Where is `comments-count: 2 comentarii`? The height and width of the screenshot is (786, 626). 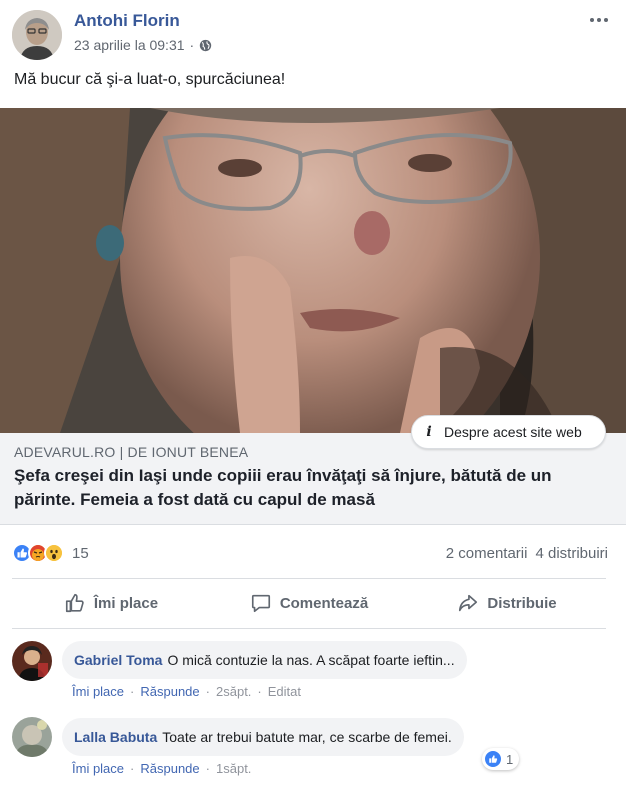 comments-count: 2 comentarii is located at coordinates (487, 553).